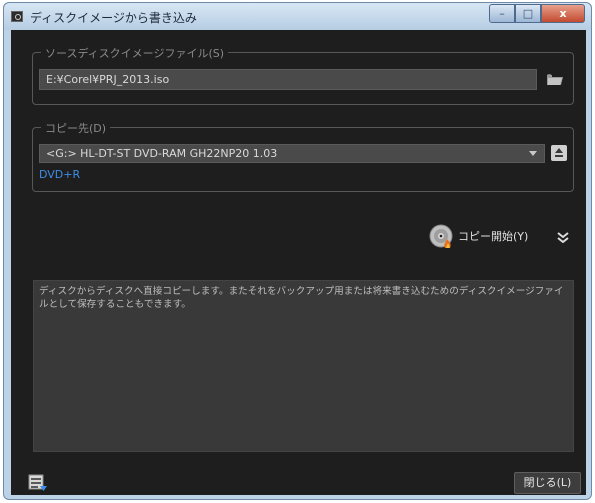  Describe the element at coordinates (297, 16) in the screenshot. I see `title-bar: ディスクイメージから書き込み – □ x` at that location.